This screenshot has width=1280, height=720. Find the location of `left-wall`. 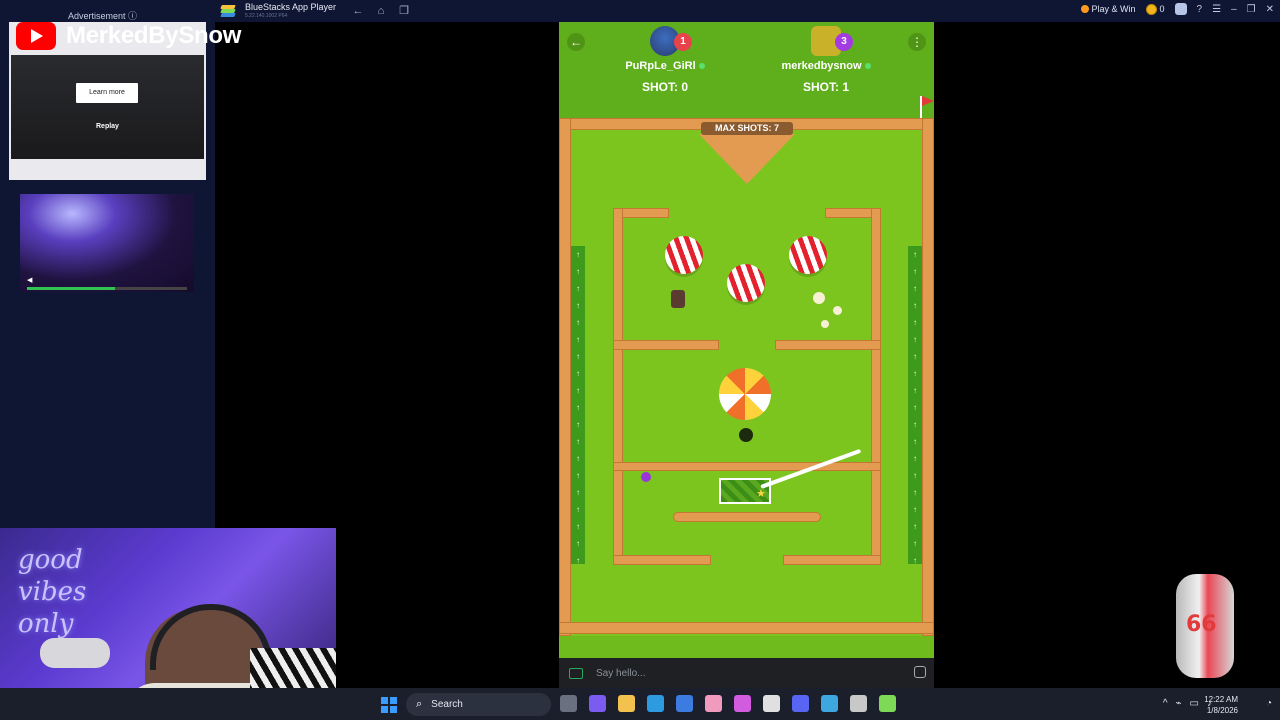

left-wall is located at coordinates (565, 377).